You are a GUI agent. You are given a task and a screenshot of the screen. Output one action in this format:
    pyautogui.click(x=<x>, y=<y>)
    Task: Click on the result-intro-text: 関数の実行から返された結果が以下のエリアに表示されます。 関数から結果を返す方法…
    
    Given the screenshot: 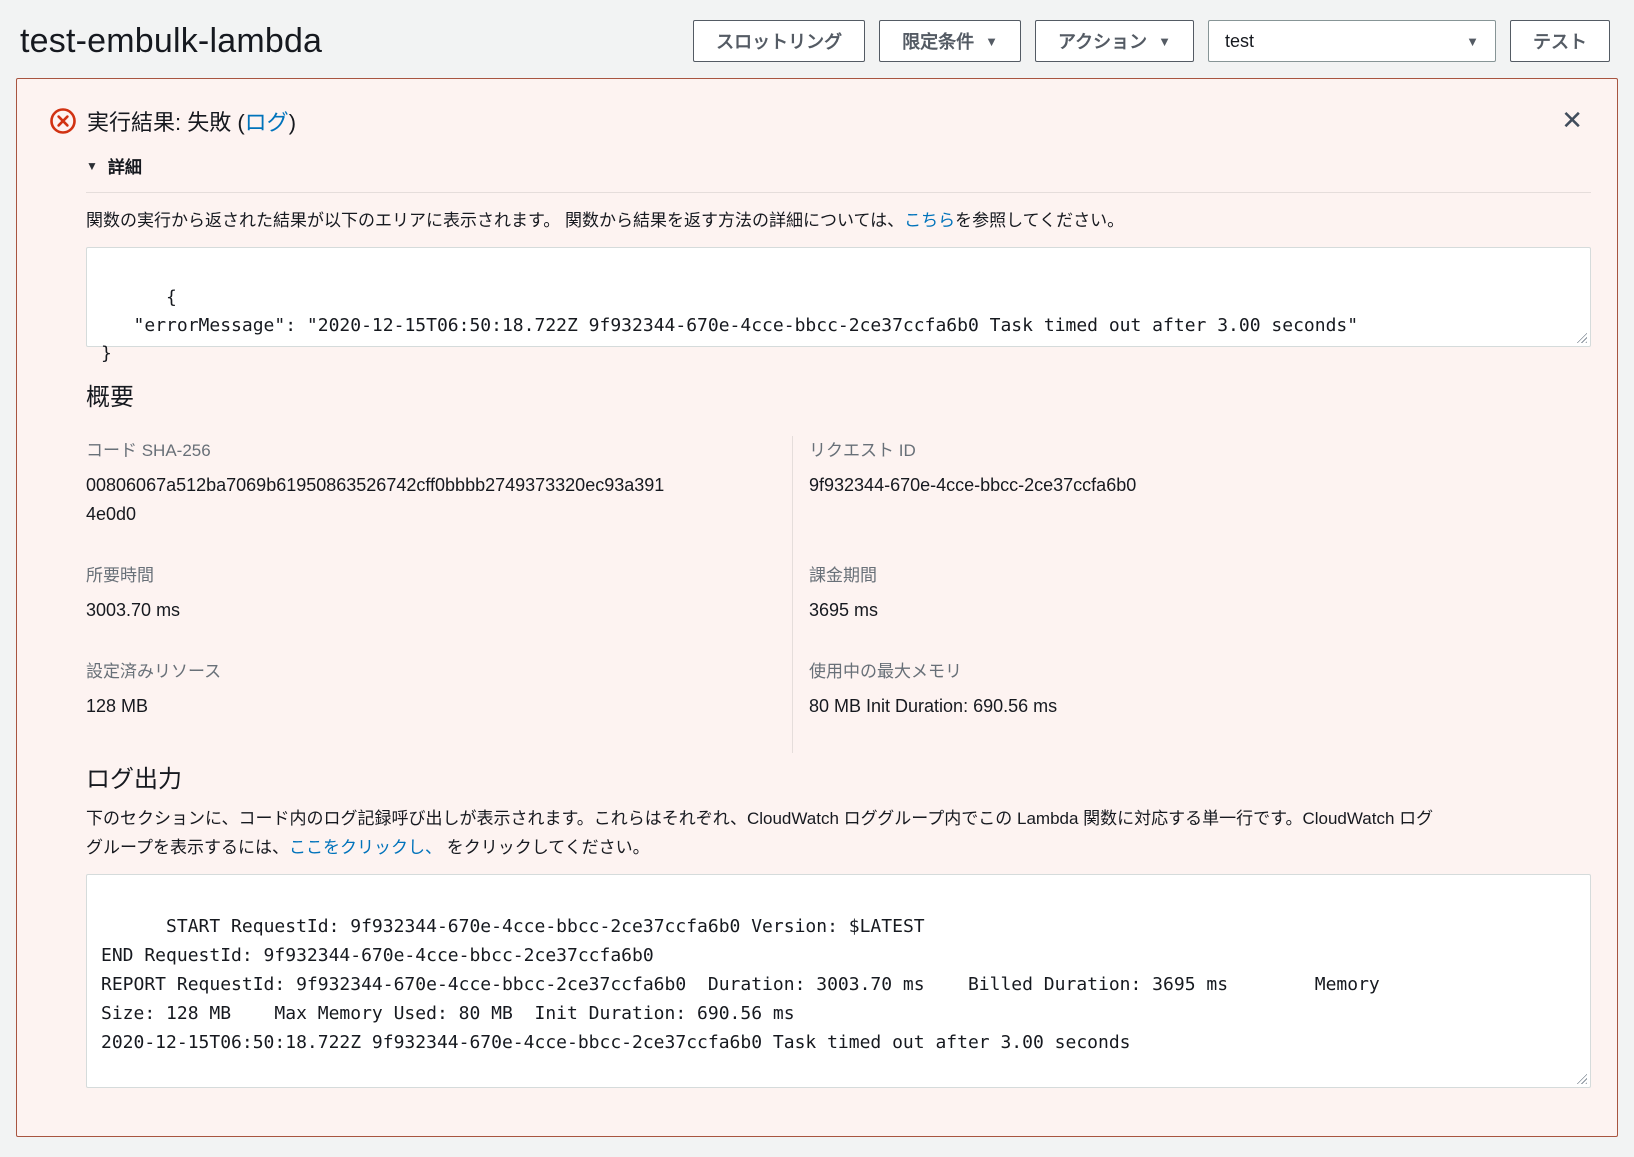 What is the action you would take?
    pyautogui.click(x=838, y=221)
    